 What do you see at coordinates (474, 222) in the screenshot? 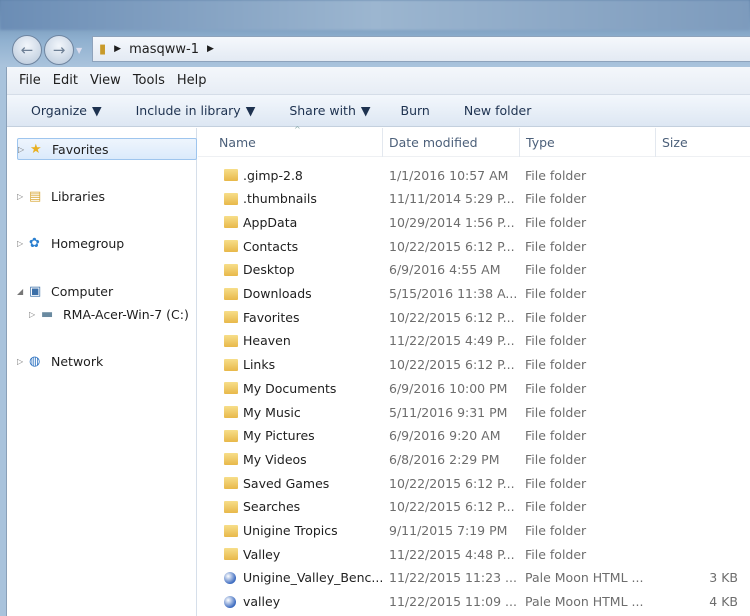
I see `file-row: AppData 10/29/2014 1:56 P... File folder` at bounding box center [474, 222].